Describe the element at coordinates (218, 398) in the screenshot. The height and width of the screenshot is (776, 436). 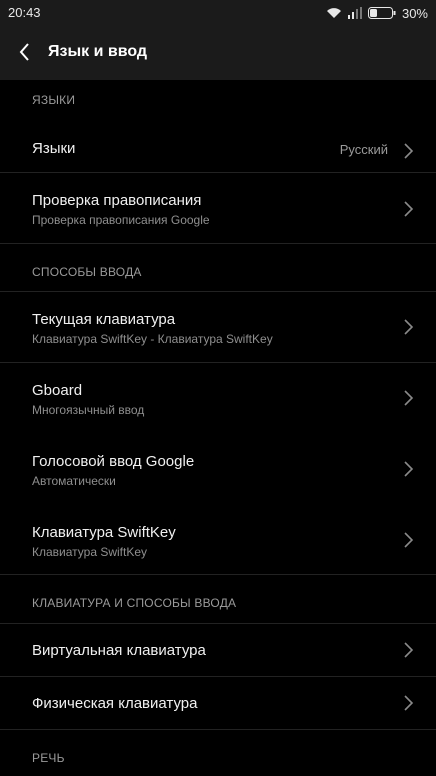
I see `settings-row-gboard: Gboard Многоязычный ввод` at that location.